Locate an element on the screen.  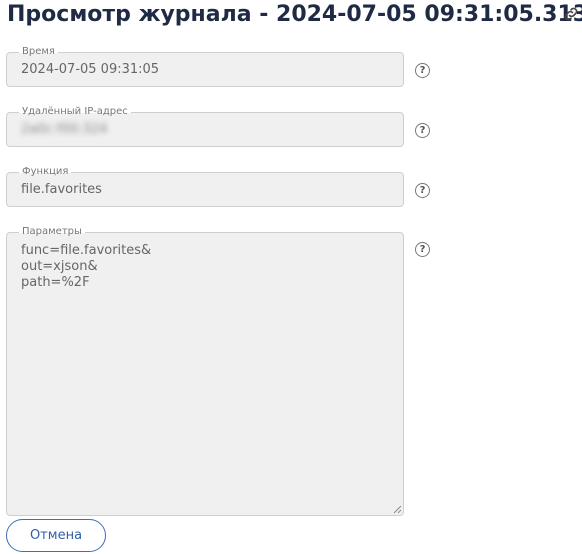
time-value: 2024-07-05 09:31:05 is located at coordinates (90, 69).